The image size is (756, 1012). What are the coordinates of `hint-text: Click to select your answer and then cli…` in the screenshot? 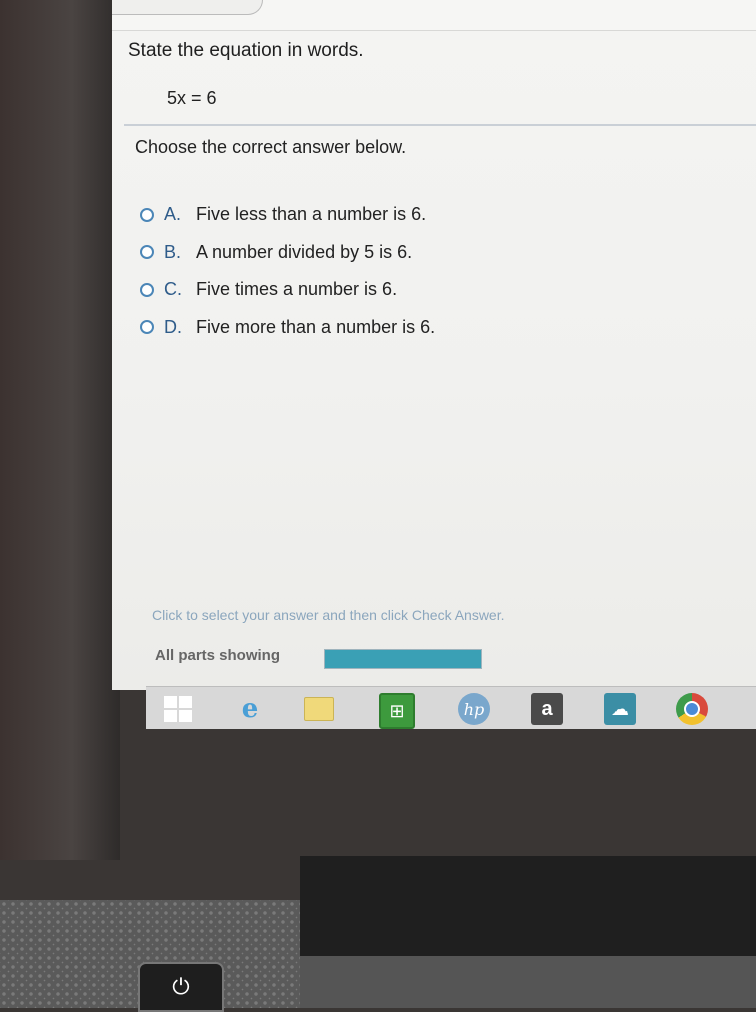 It's located at (328, 615).